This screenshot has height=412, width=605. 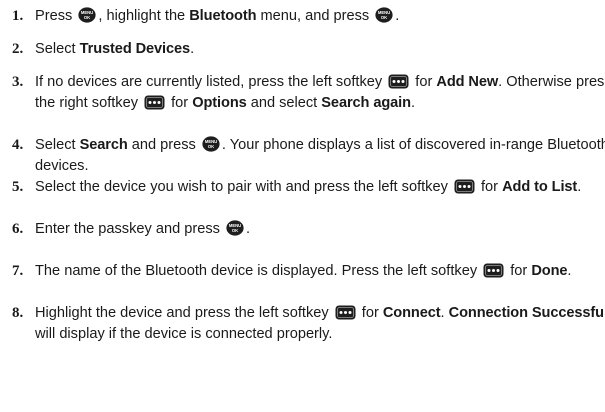 I want to click on step-number: 7., so click(x=18, y=271).